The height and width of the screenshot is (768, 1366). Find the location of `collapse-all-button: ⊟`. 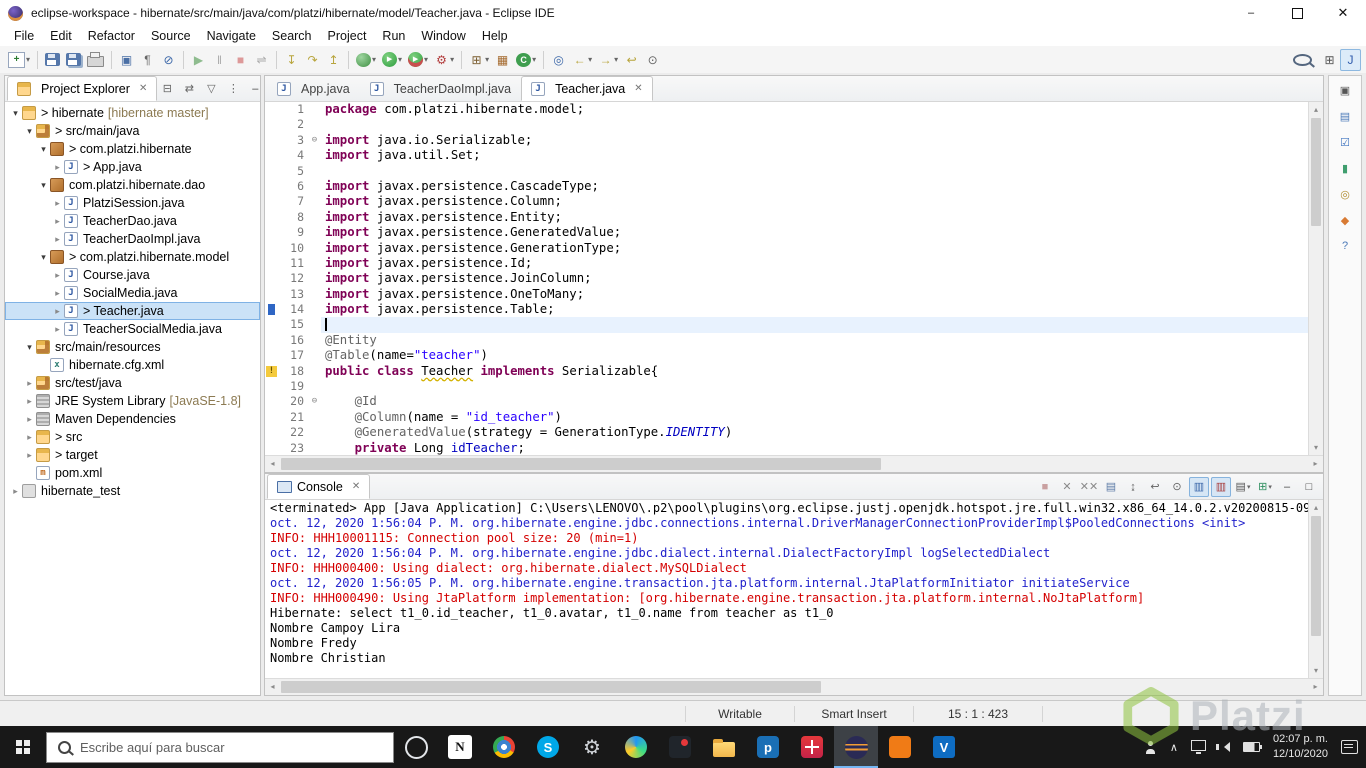

collapse-all-button: ⊟ is located at coordinates (167, 89).